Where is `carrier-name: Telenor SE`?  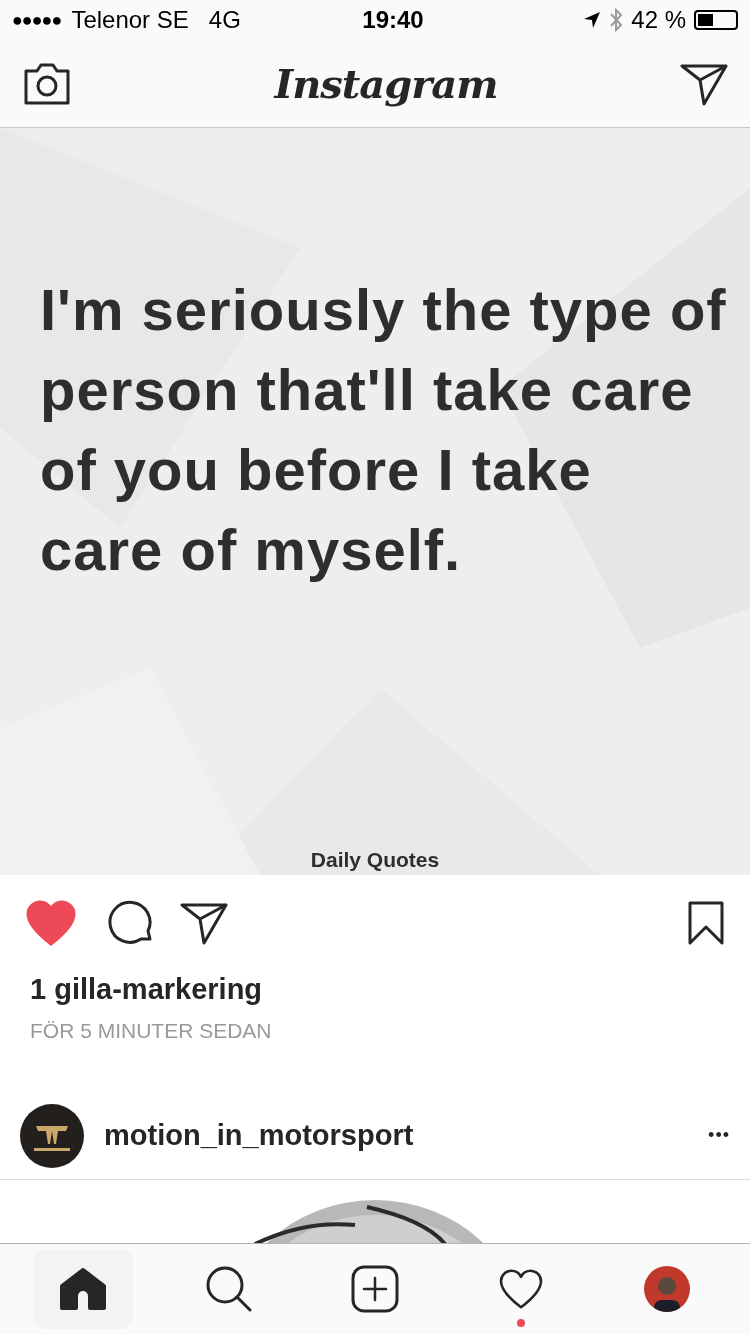
carrier-name: Telenor SE is located at coordinates (130, 20).